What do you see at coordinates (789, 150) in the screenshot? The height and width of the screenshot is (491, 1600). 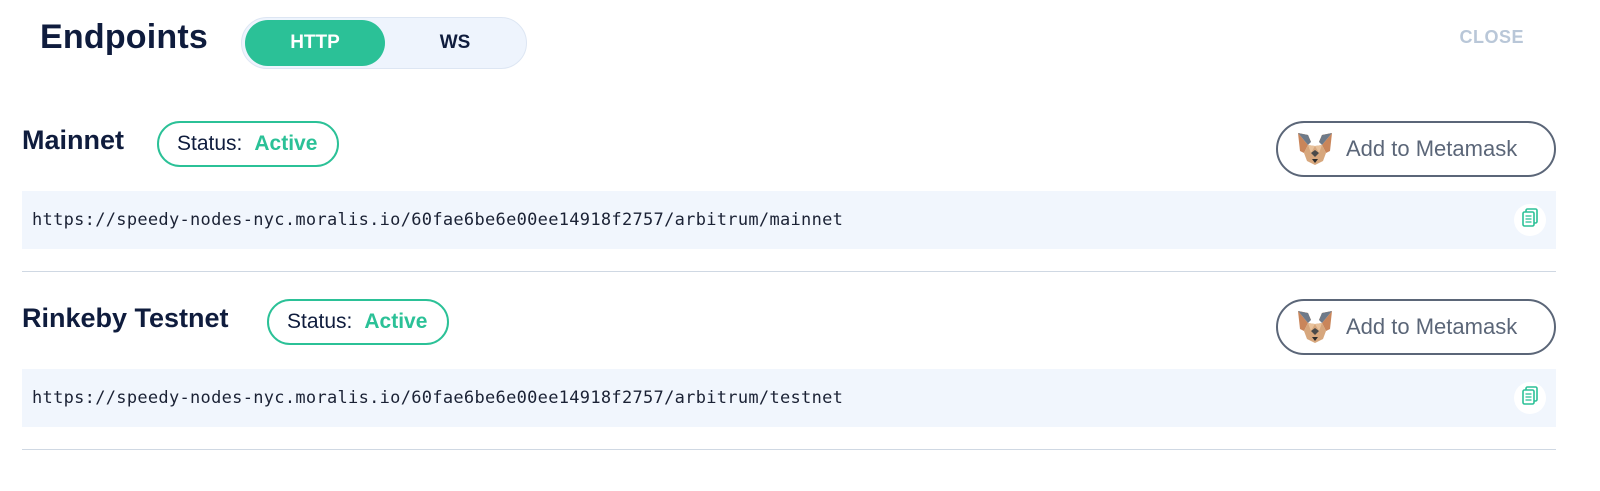 I see `network-header: Mainnet Status: Active Add to Metamask` at bounding box center [789, 150].